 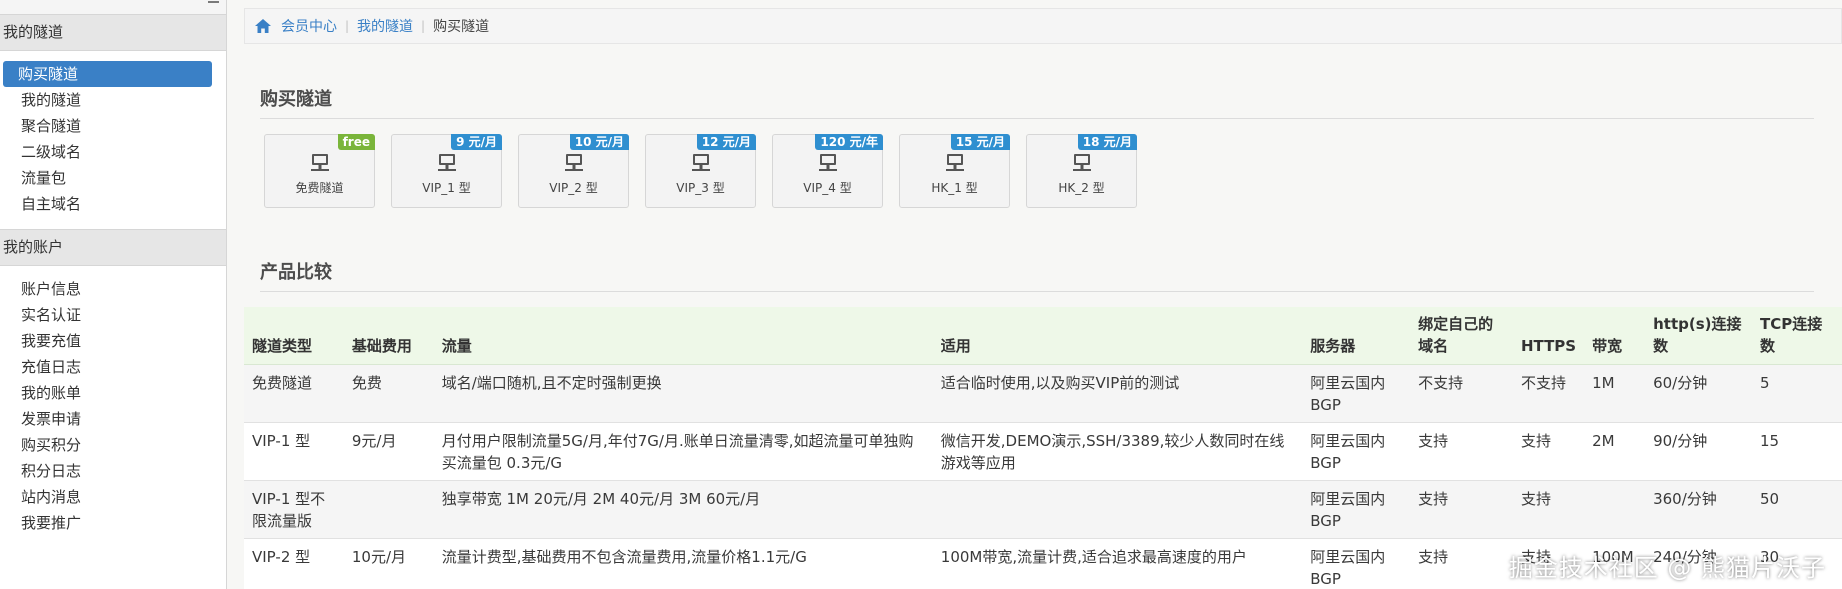 I want to click on column-header: 流量, so click(x=683, y=336).